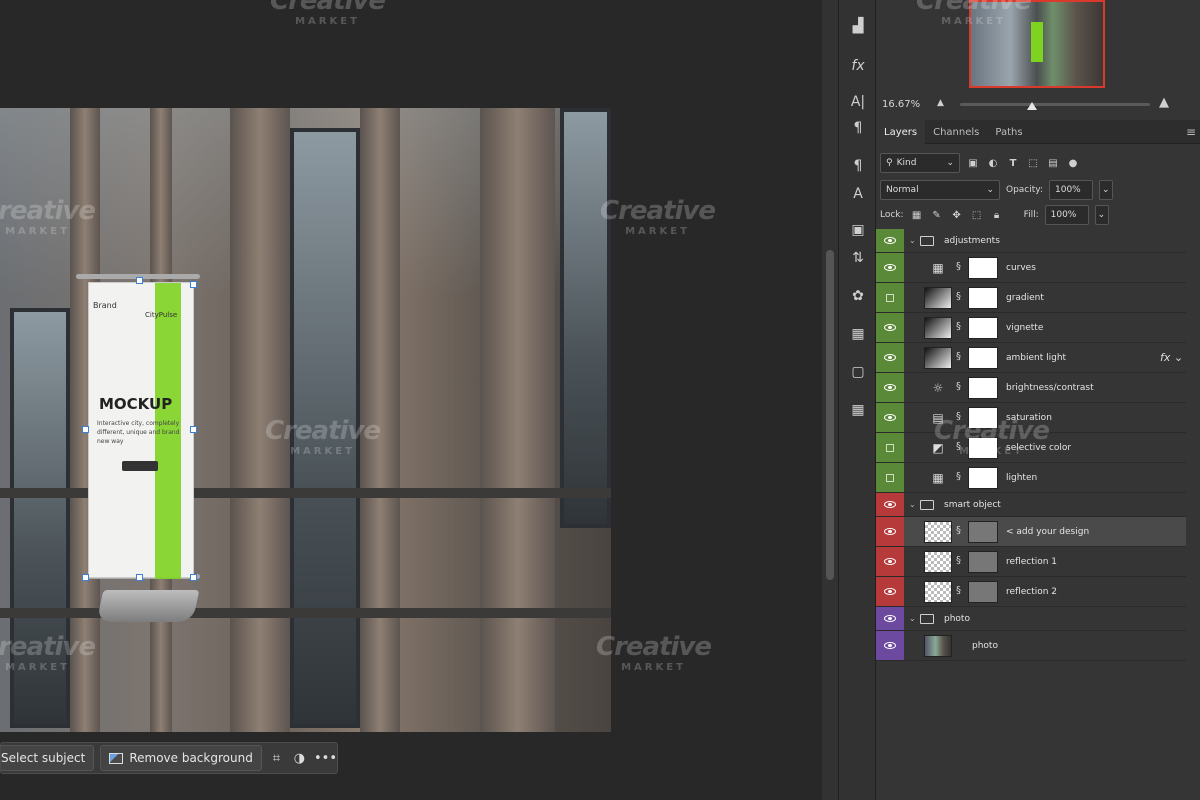 Image resolution: width=1200 pixels, height=800 pixels. I want to click on smart-object-filter-icon: ▤, so click(1053, 163).